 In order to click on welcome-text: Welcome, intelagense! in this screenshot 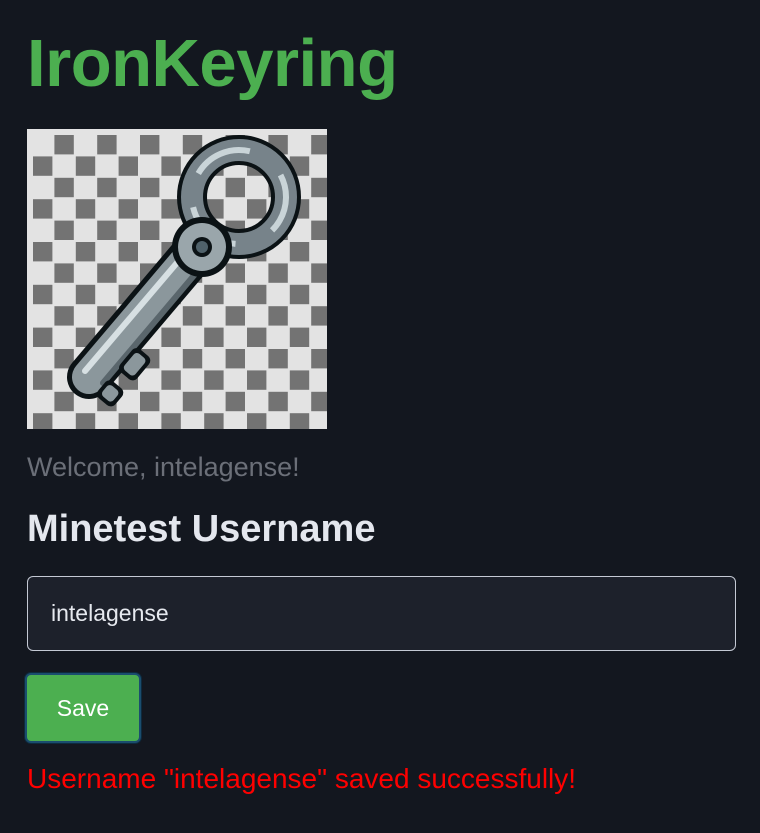, I will do `click(163, 467)`.